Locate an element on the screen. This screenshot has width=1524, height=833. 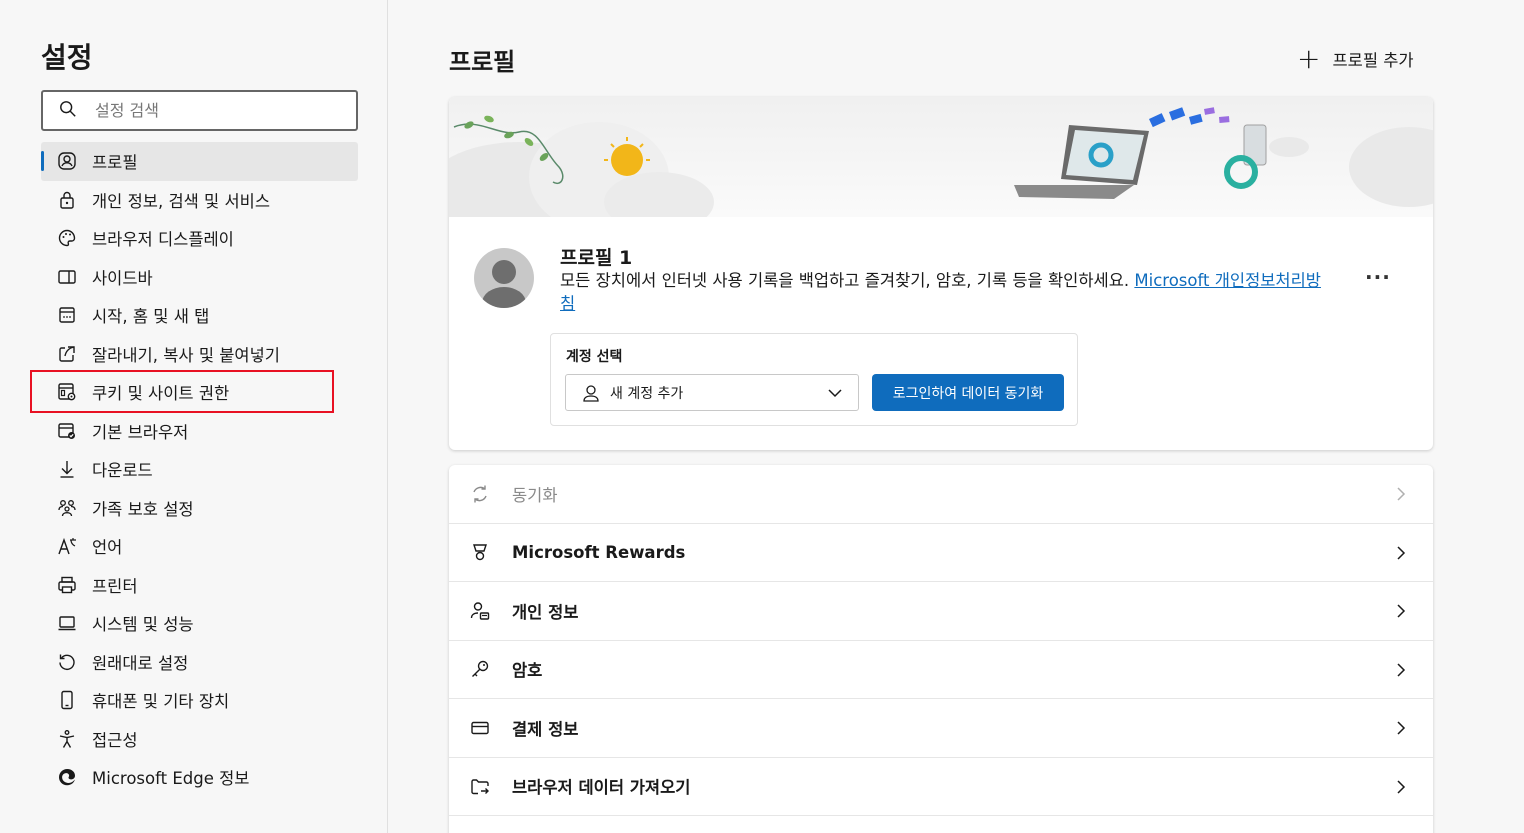
sidebar-item-languages: 언어 is located at coordinates (199, 546).